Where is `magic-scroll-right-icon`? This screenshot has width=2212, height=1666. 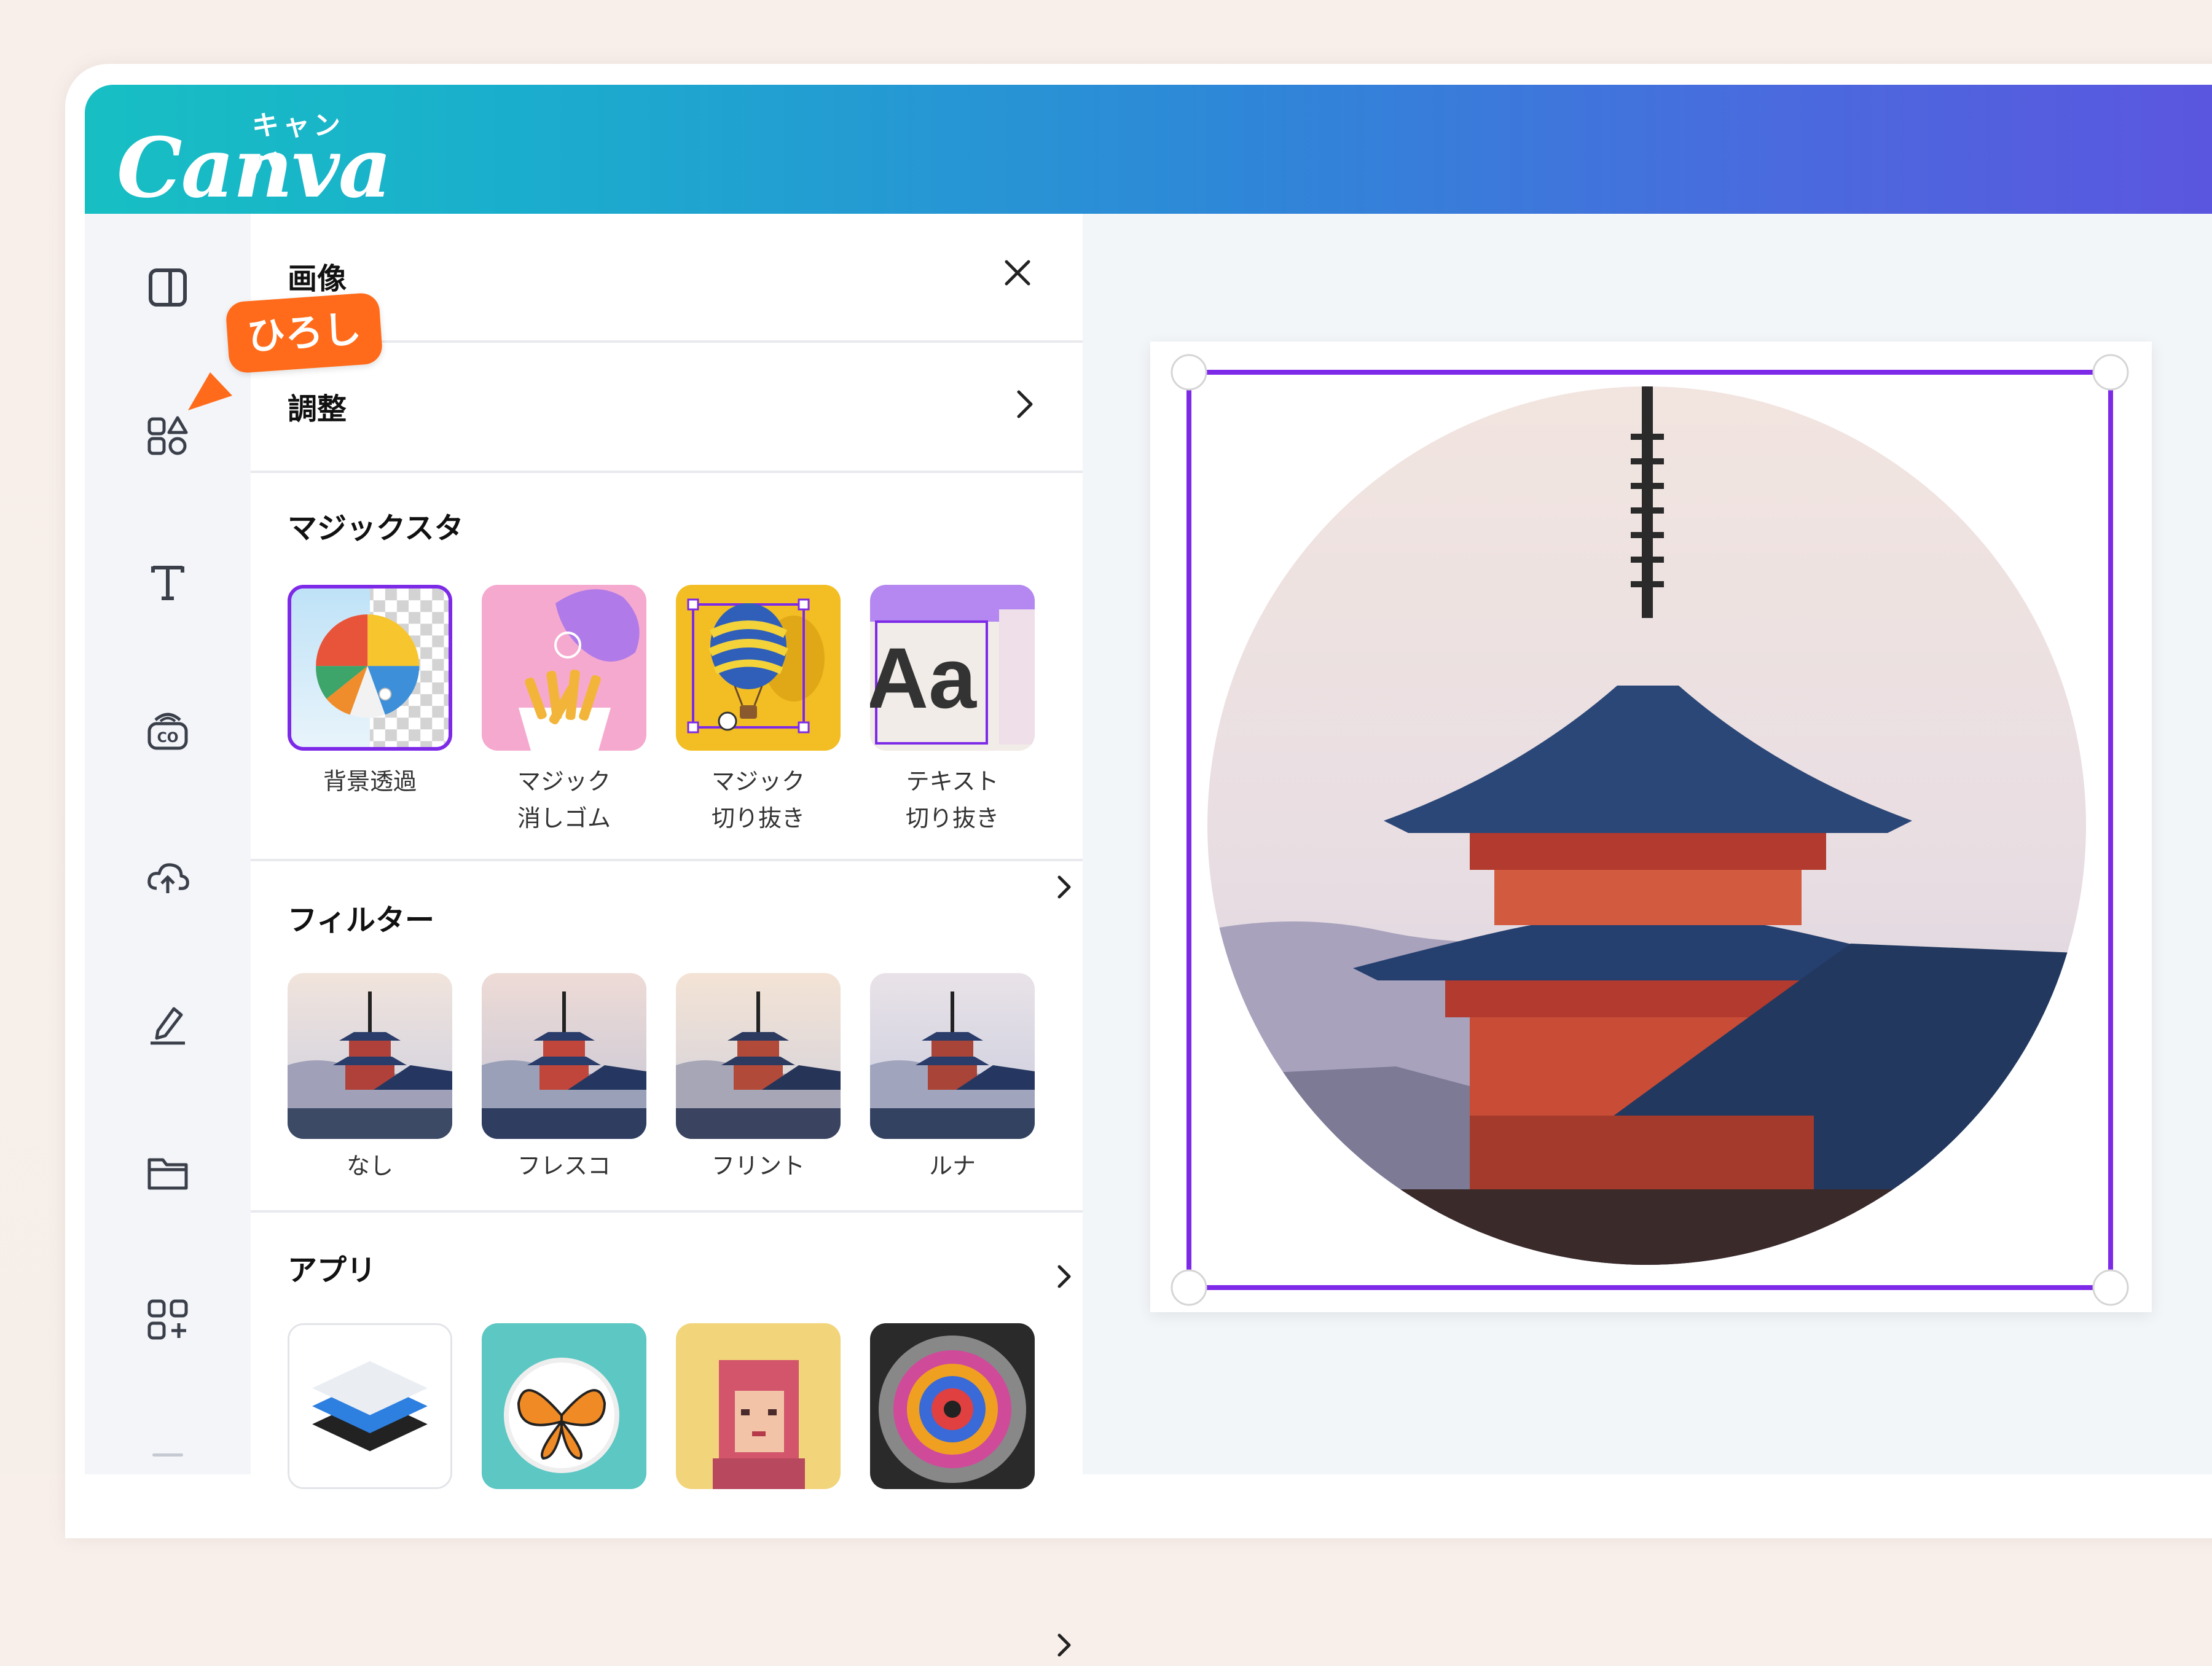
magic-scroll-right-icon is located at coordinates (1064, 887).